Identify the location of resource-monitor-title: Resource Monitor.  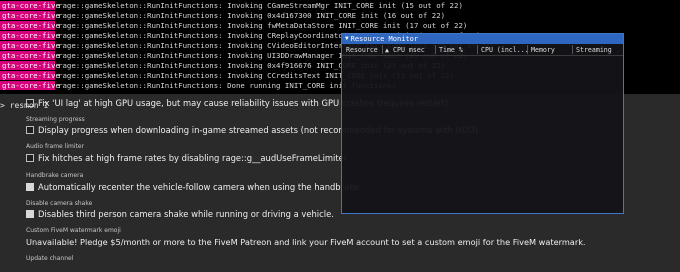
(384, 39).